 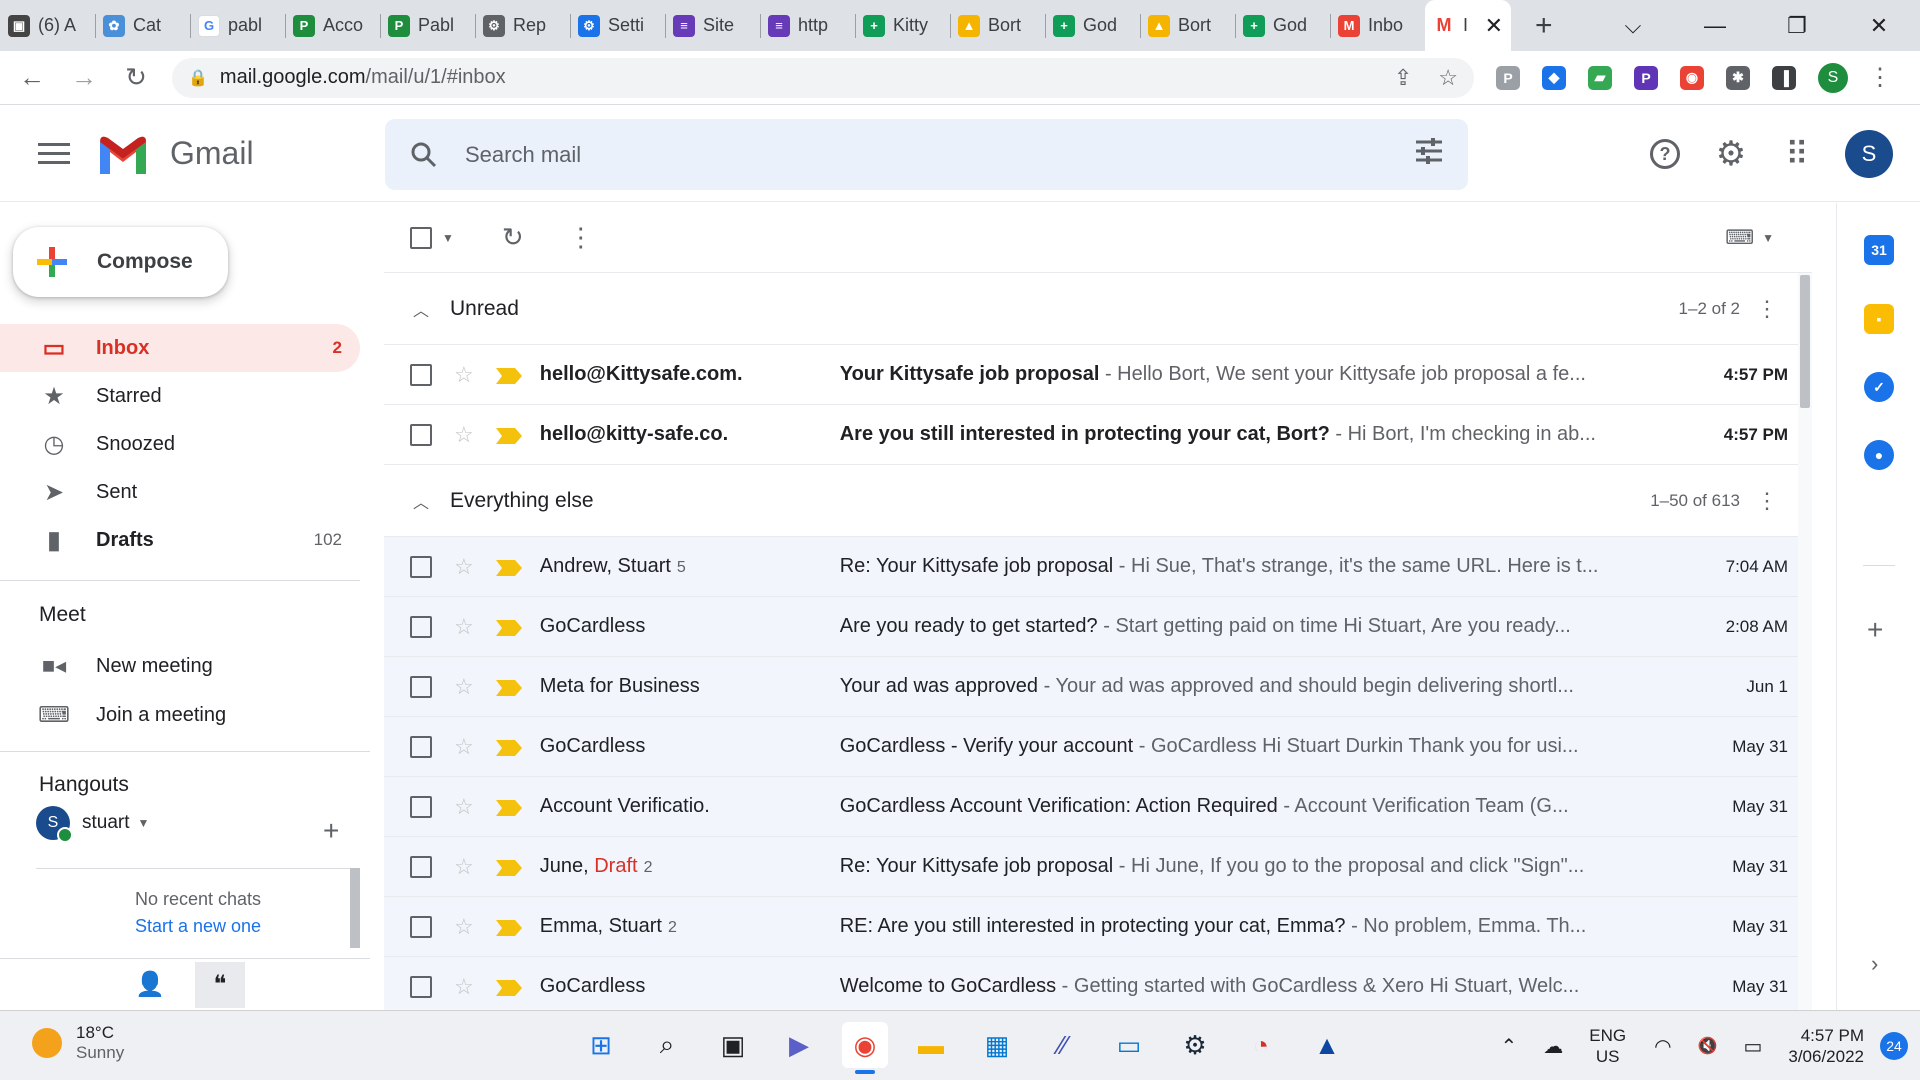 I want to click on volume-muted-icon: 🔇, so click(x=1708, y=1046).